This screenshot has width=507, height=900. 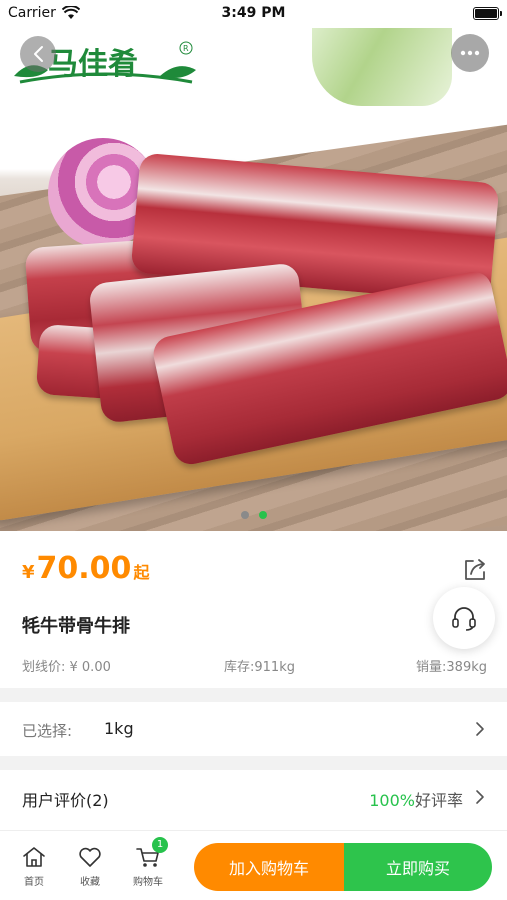 I want to click on price-value: 70.00, so click(x=84, y=568).